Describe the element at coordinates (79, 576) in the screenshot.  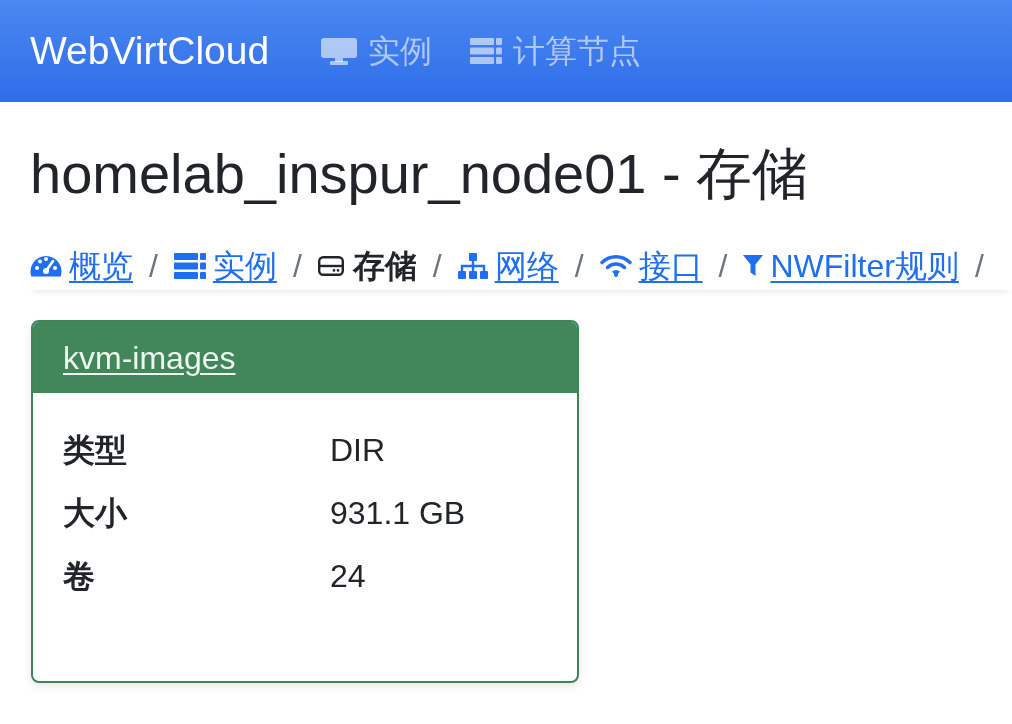
I see `field-label: 卷` at that location.